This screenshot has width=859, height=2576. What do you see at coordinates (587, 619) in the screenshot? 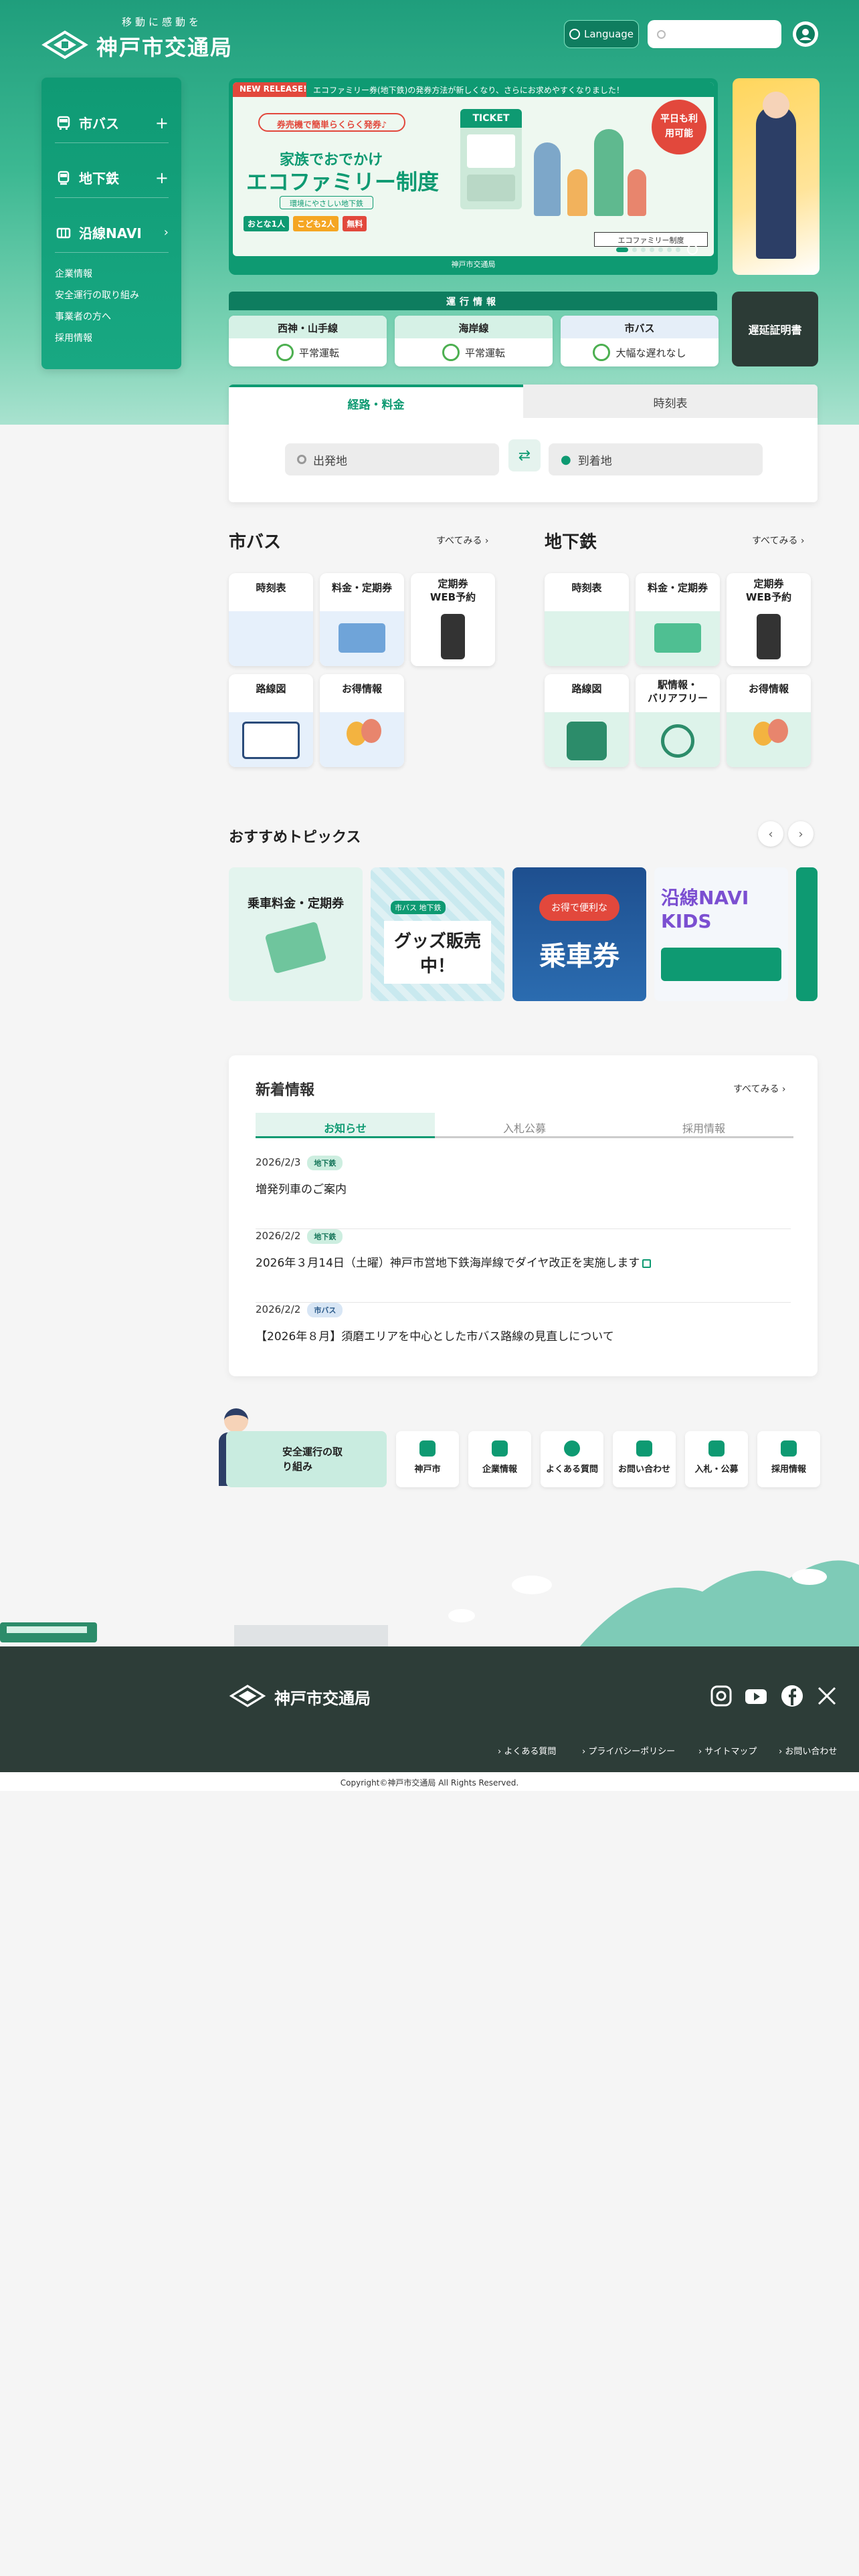
I see `subway-tile-timetable: 時刻表` at bounding box center [587, 619].